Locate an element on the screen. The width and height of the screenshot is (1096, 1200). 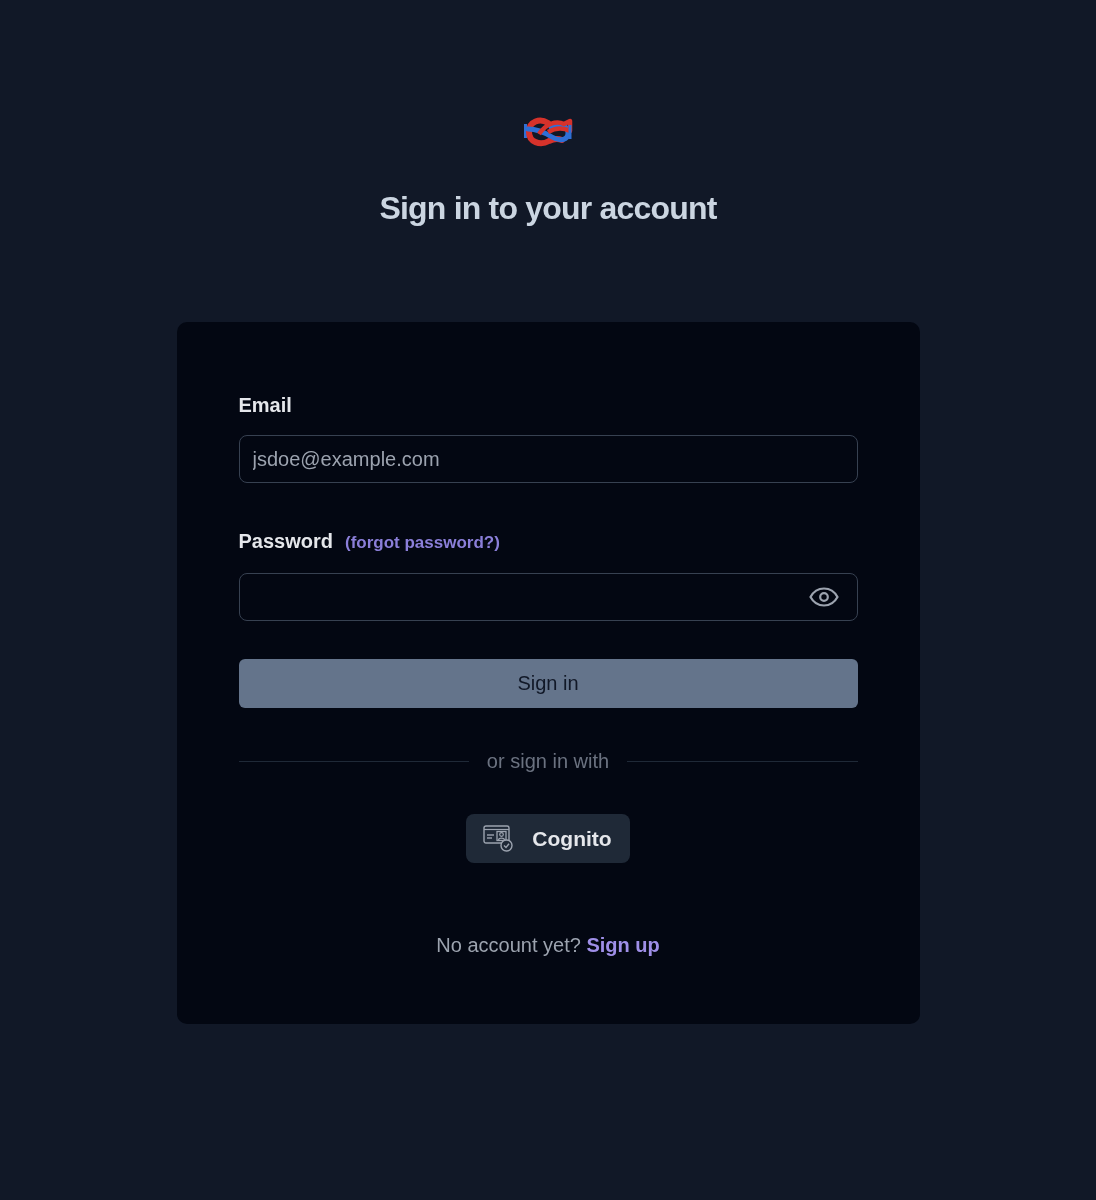
sign-up-link: Sign up is located at coordinates (623, 945).